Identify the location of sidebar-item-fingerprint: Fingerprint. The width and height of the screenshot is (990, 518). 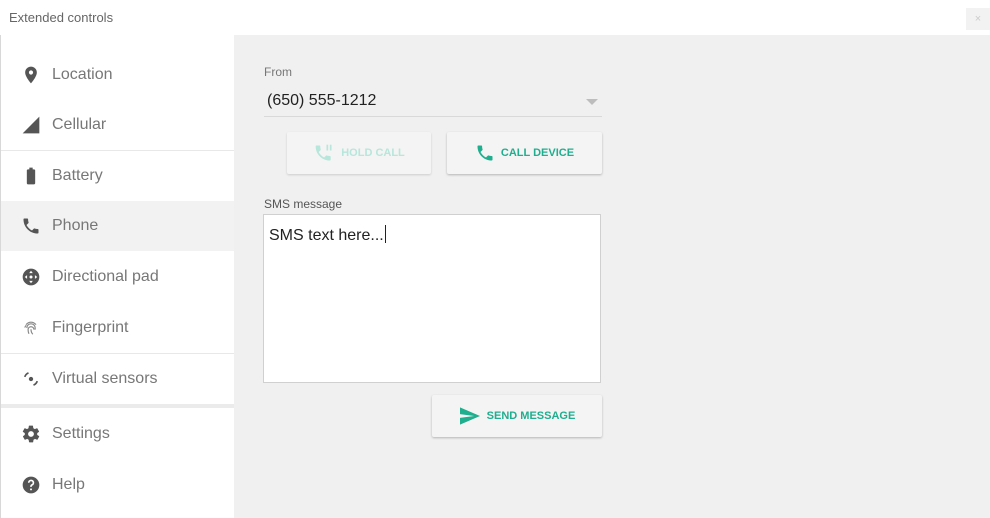
(117, 328).